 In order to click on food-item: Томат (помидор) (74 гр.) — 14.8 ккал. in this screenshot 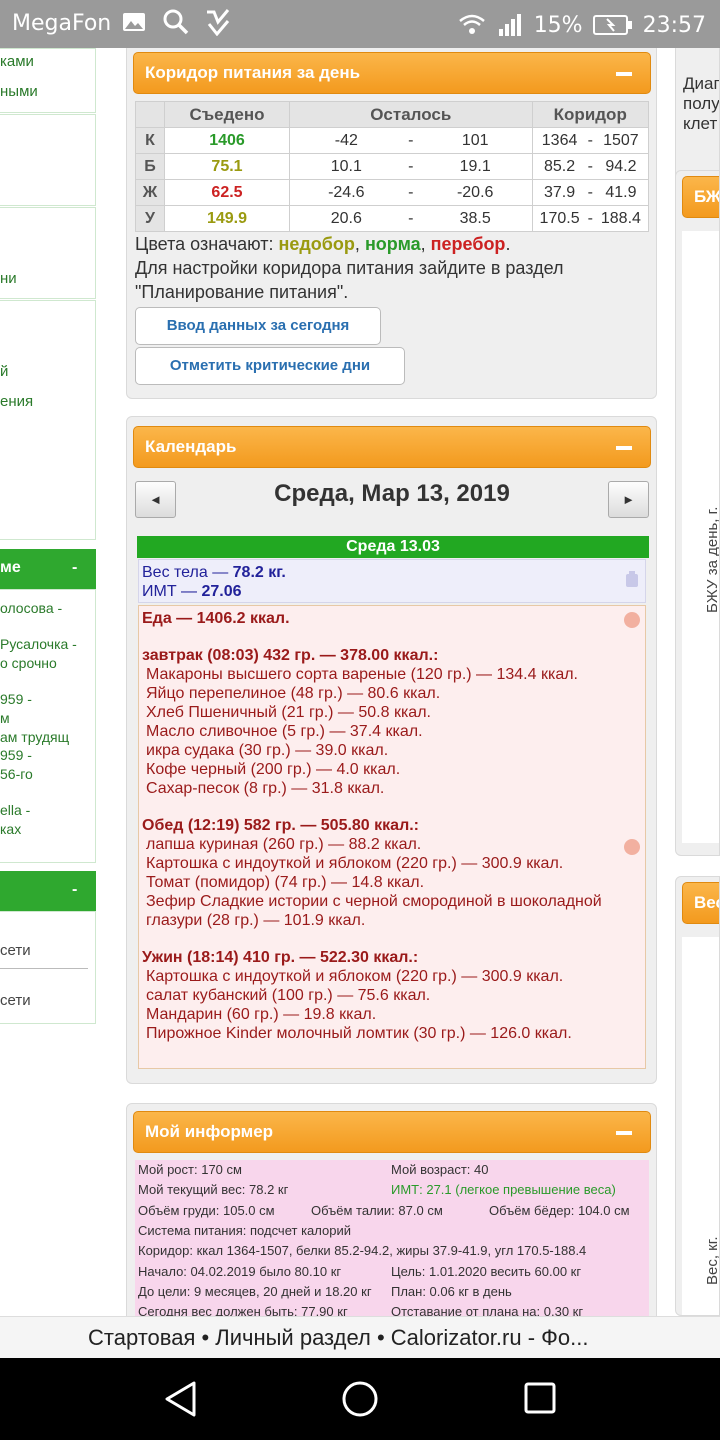, I will do `click(392, 882)`.